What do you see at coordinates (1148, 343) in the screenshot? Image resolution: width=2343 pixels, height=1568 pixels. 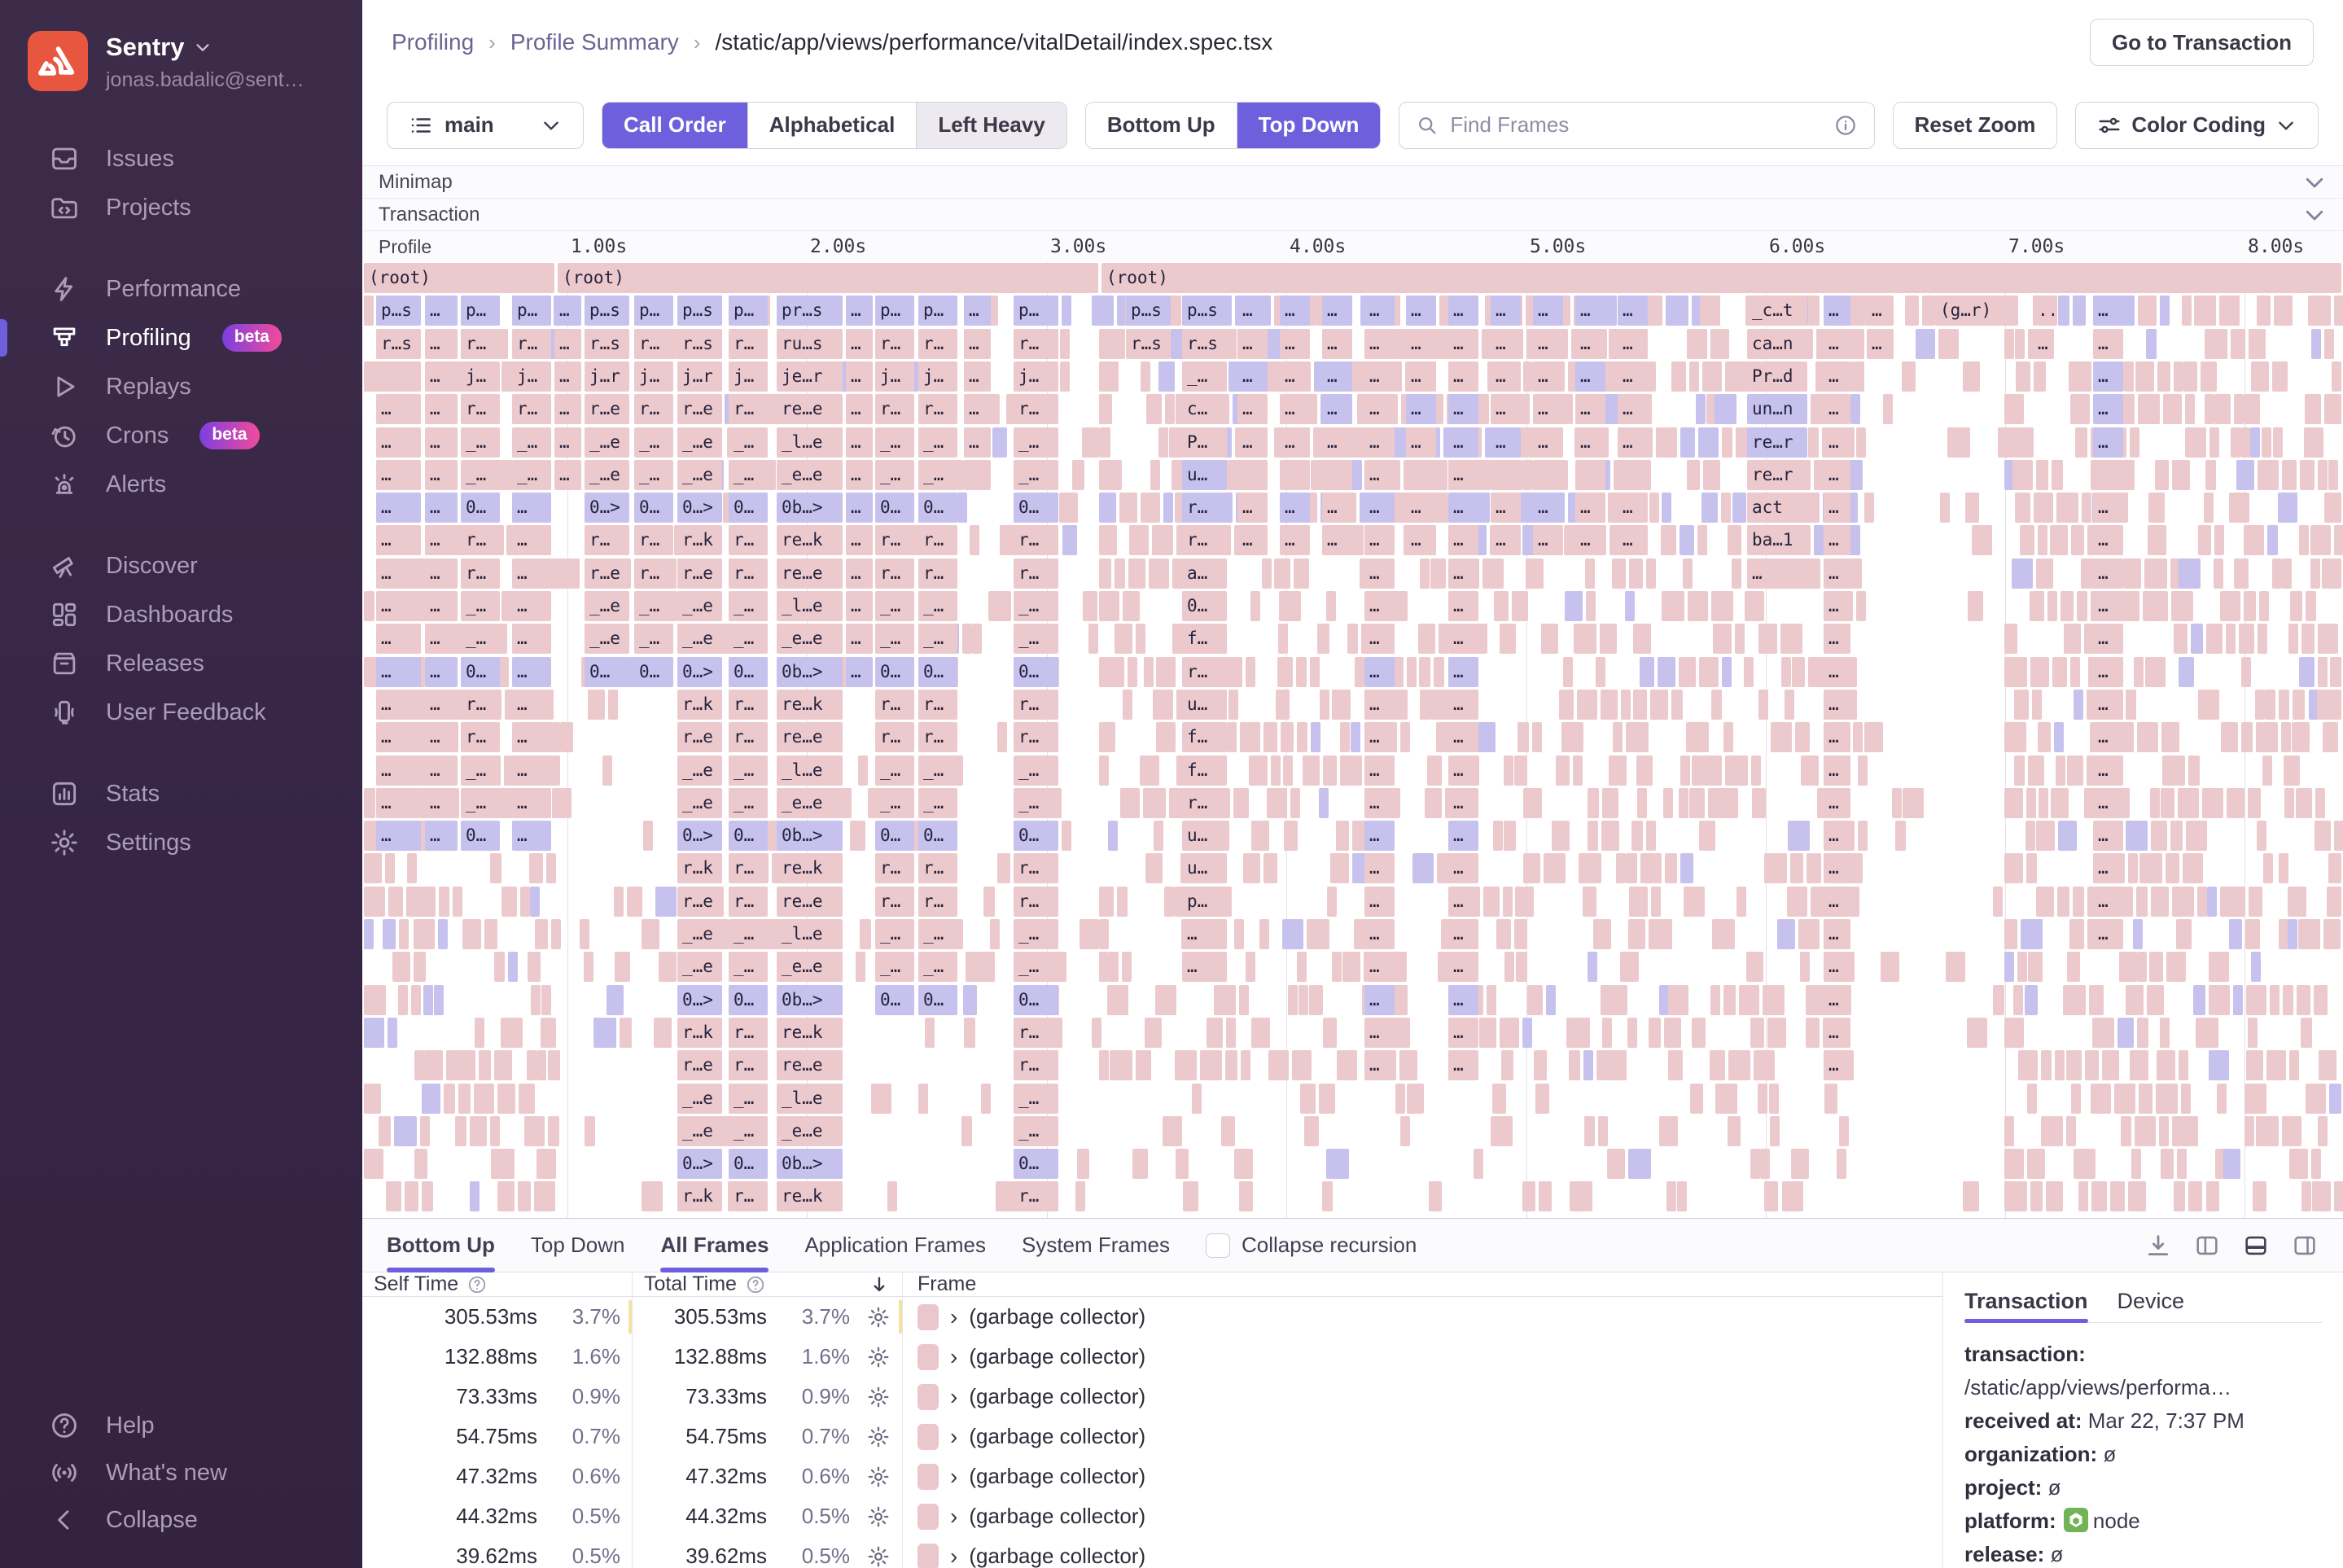 I see `flame-frame: r…s` at bounding box center [1148, 343].